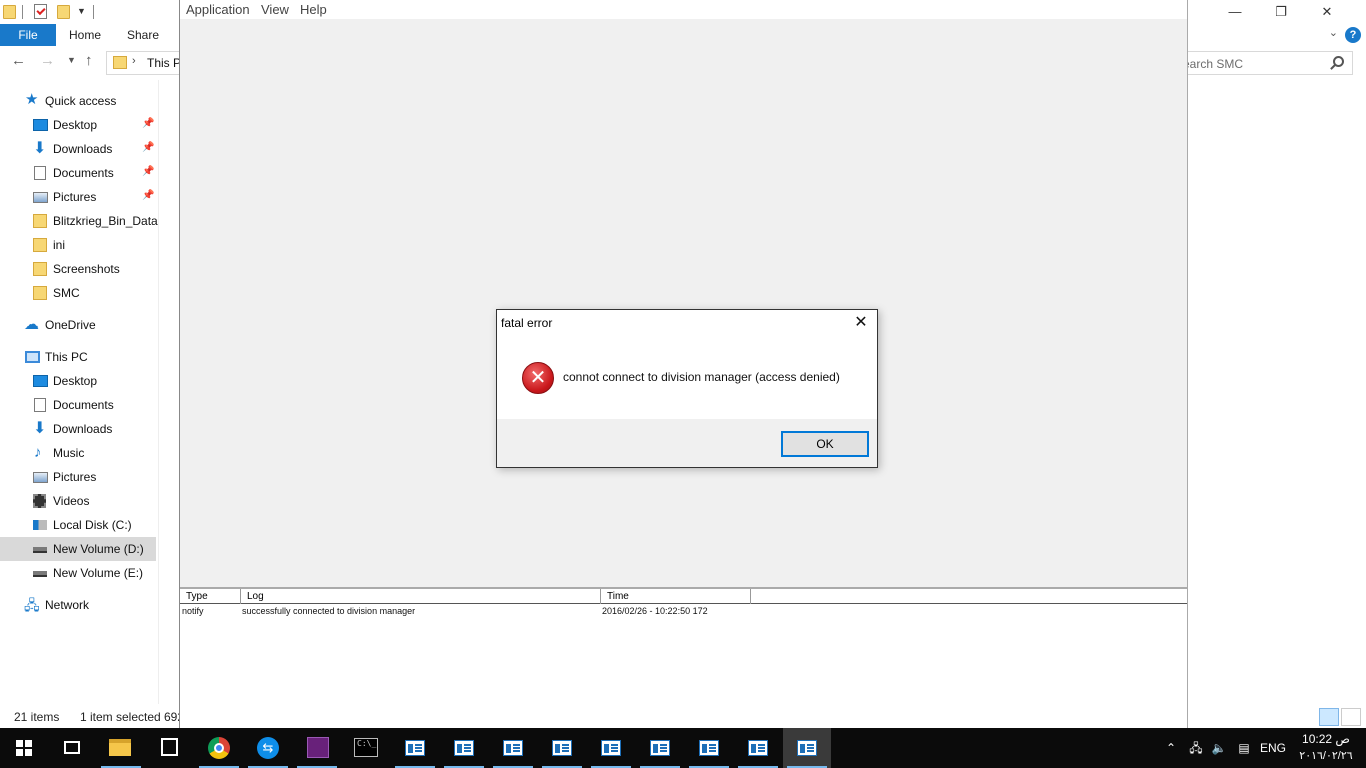  What do you see at coordinates (18, 60) in the screenshot?
I see `back-arrow-icon: ←` at bounding box center [18, 60].